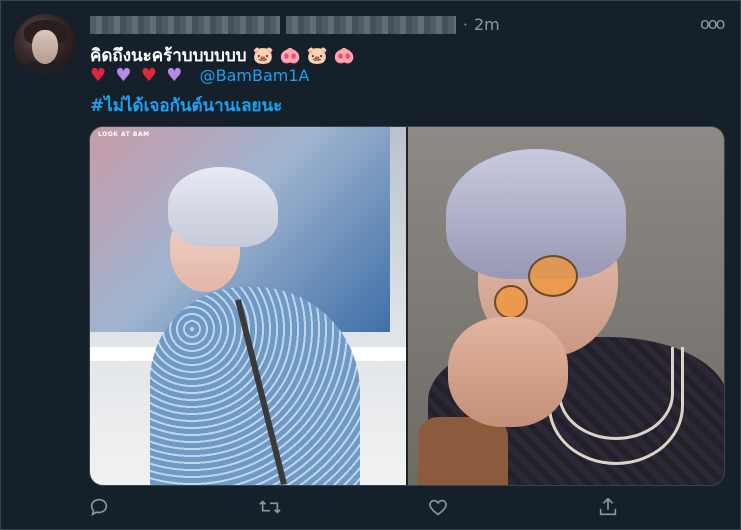  I want to click on retweet-icon, so click(270, 507).